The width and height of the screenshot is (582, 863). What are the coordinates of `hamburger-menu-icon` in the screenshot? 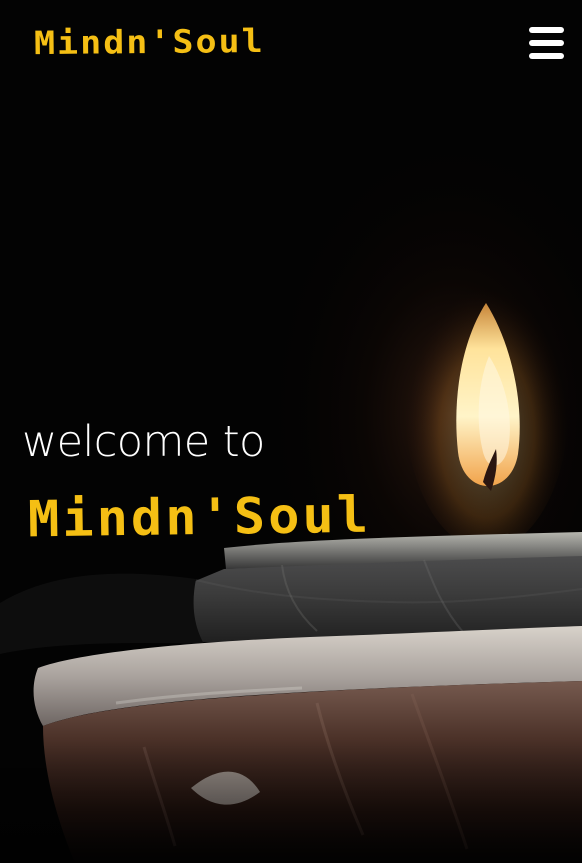 It's located at (546, 43).